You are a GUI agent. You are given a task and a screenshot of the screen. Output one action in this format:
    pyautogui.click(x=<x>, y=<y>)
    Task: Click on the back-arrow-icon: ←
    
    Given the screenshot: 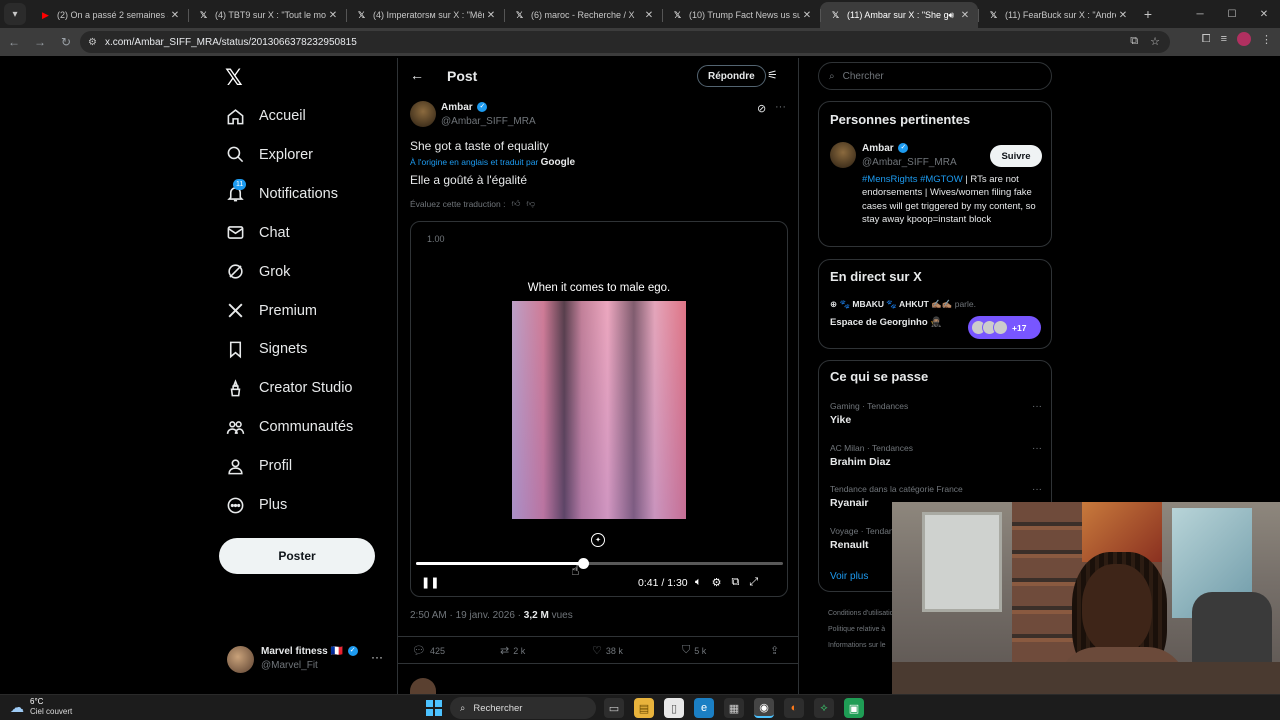 What is the action you would take?
    pyautogui.click(x=417, y=75)
    